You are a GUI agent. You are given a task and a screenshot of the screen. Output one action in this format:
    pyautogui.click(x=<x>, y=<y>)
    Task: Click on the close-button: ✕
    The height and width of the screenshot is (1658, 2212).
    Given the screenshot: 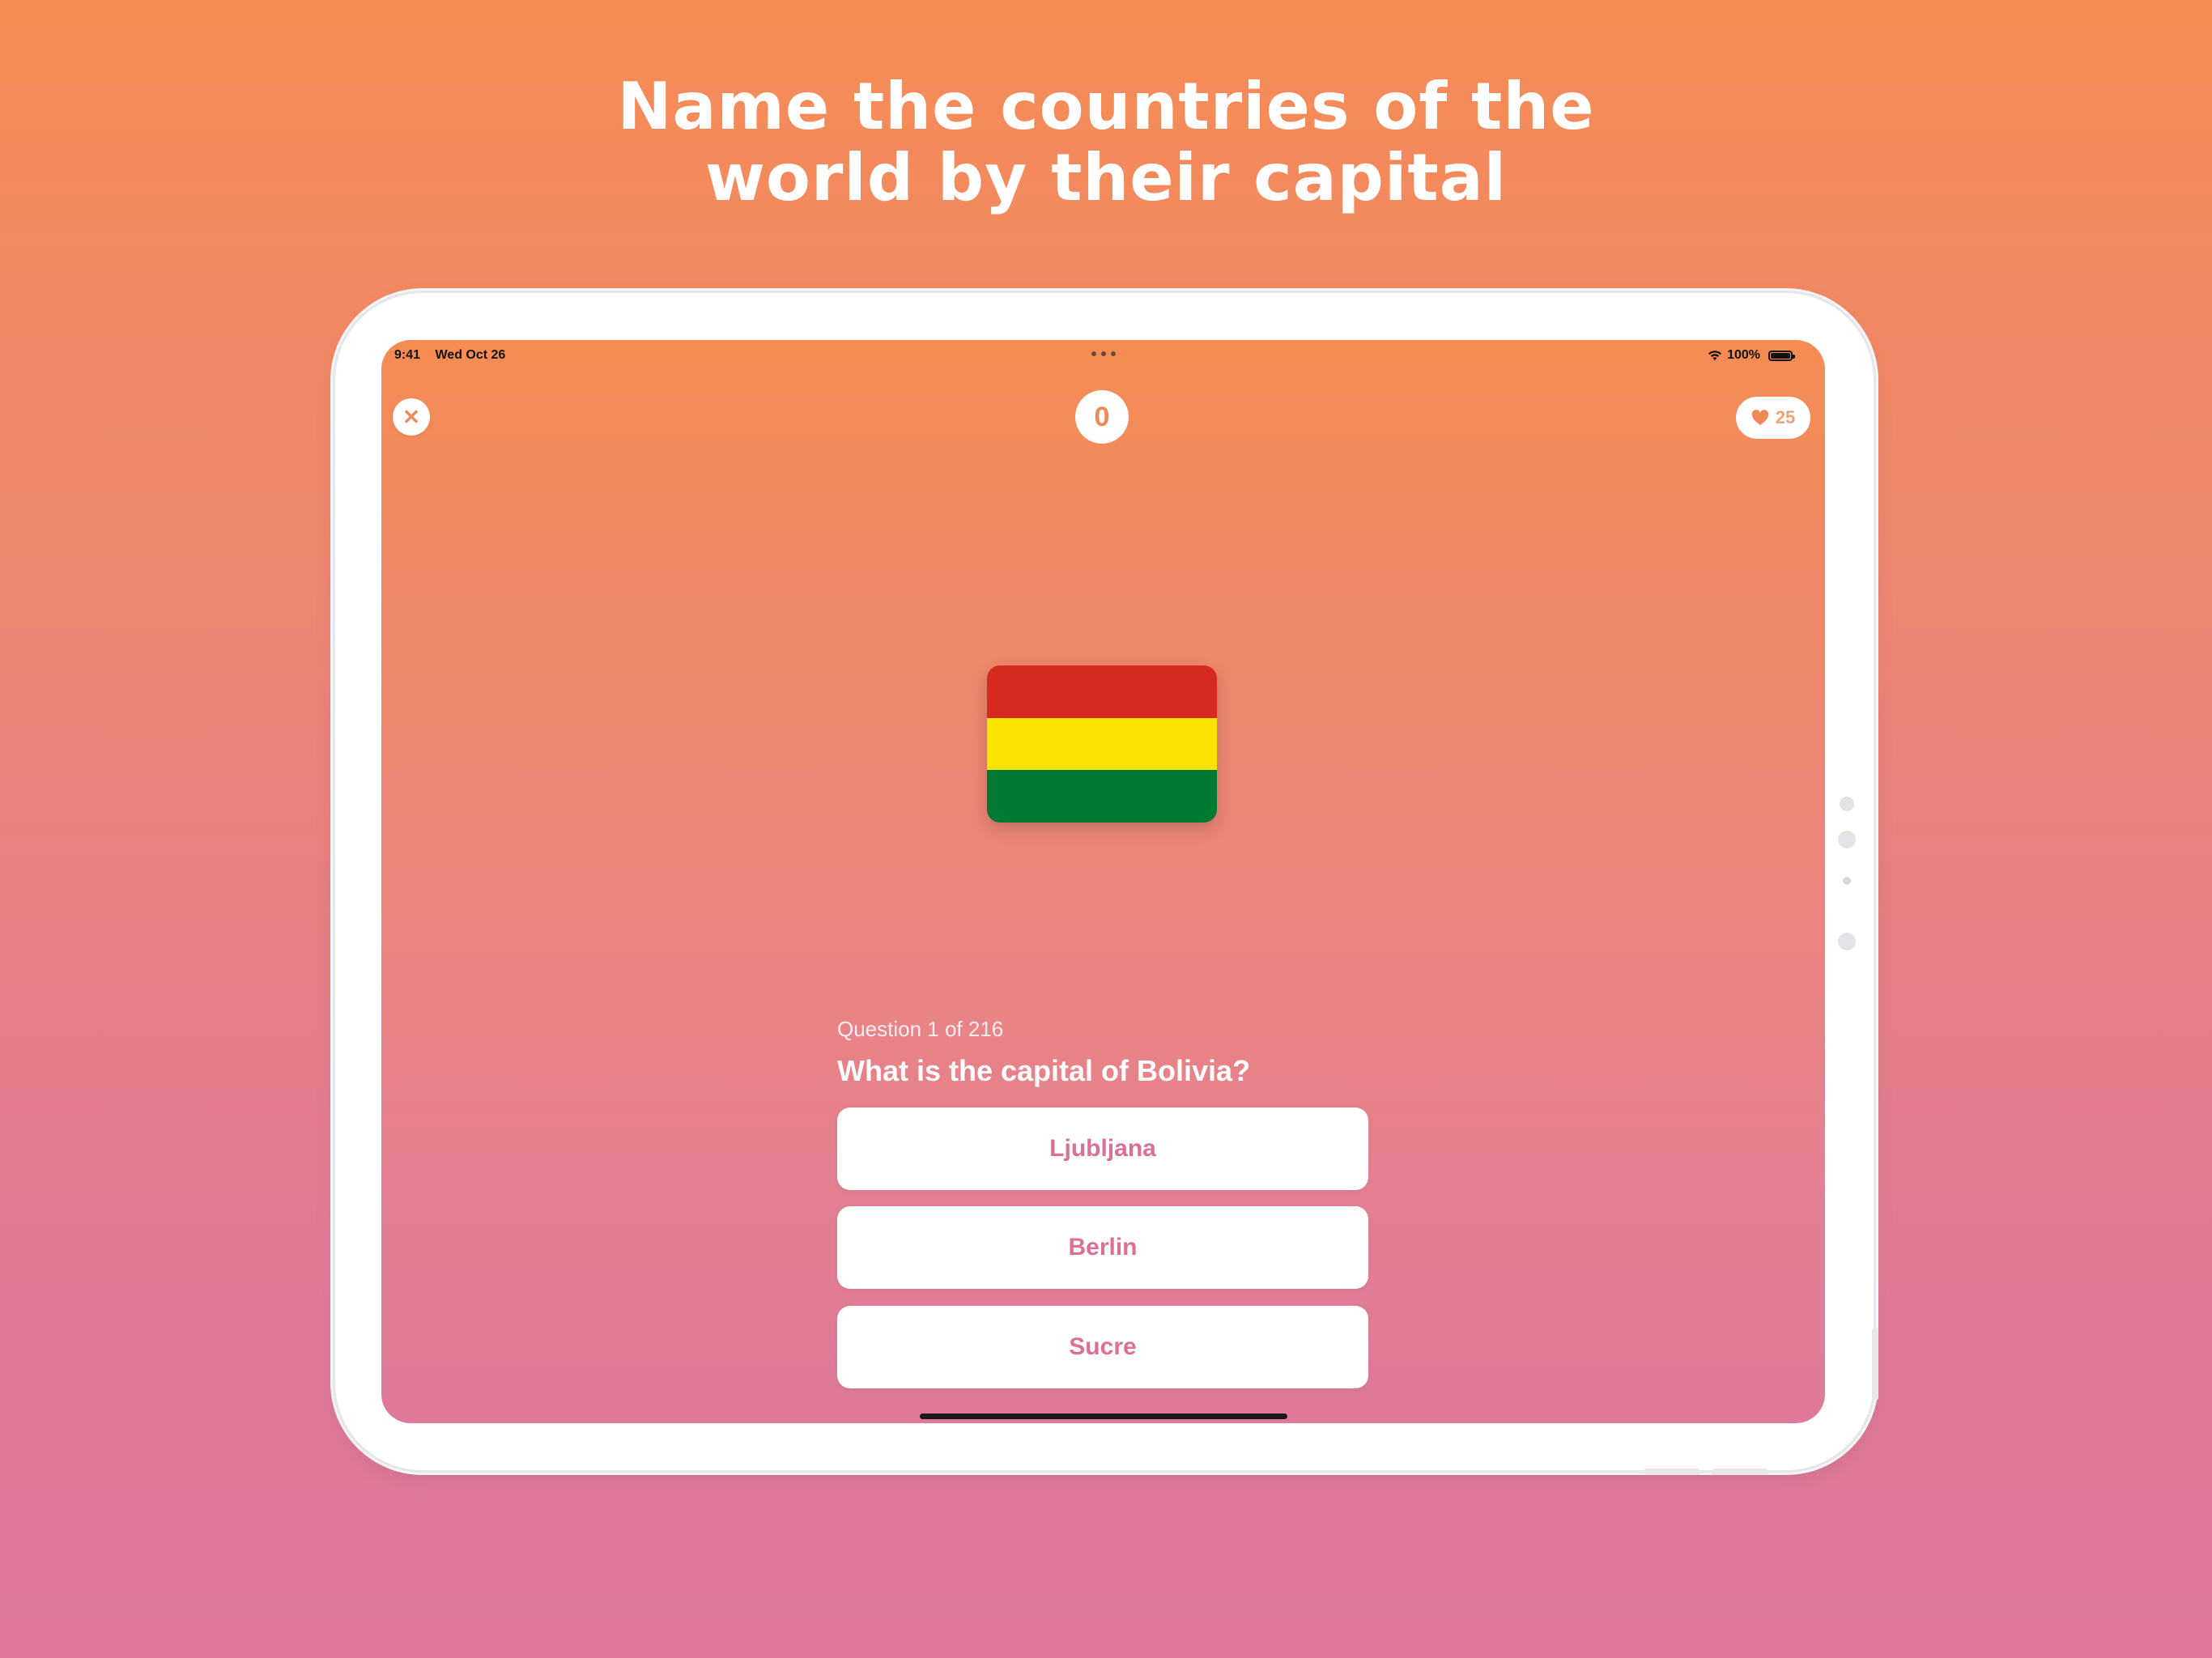 What is the action you would take?
    pyautogui.click(x=412, y=417)
    